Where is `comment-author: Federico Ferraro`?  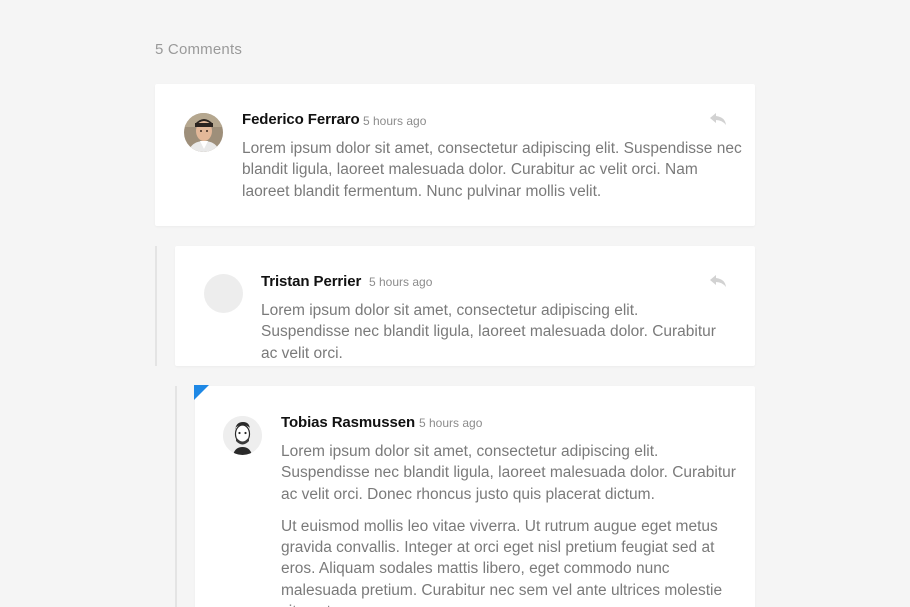 comment-author: Federico Ferraro is located at coordinates (301, 119).